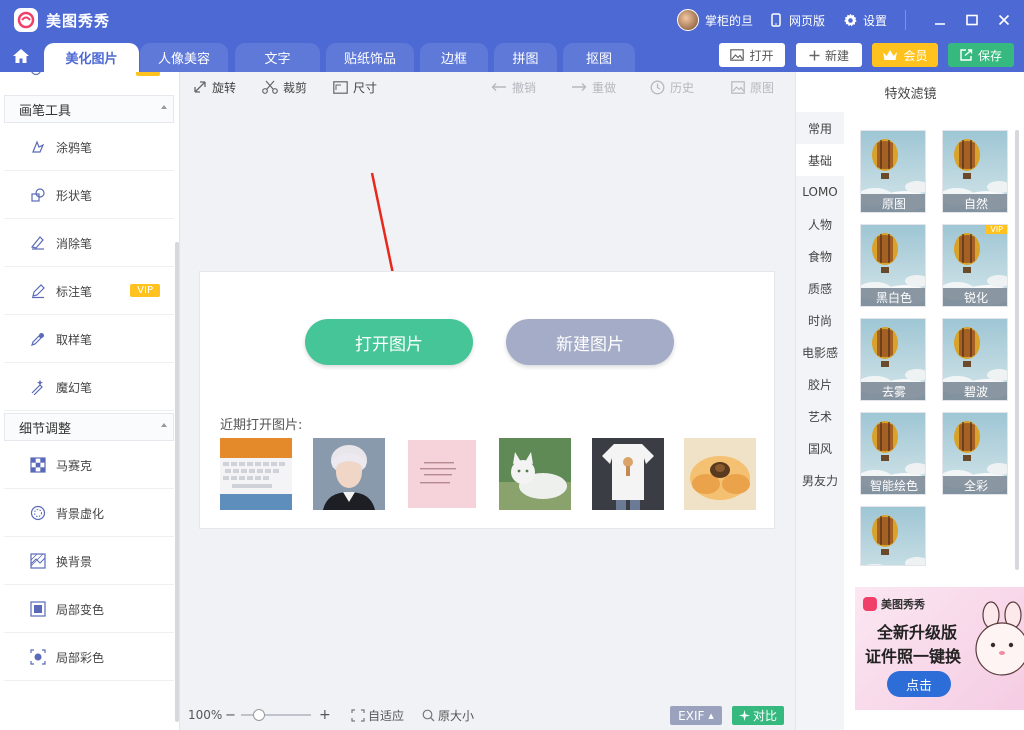  Describe the element at coordinates (89, 427) in the screenshot. I see `section-detail-adjust: 细节调整` at that location.